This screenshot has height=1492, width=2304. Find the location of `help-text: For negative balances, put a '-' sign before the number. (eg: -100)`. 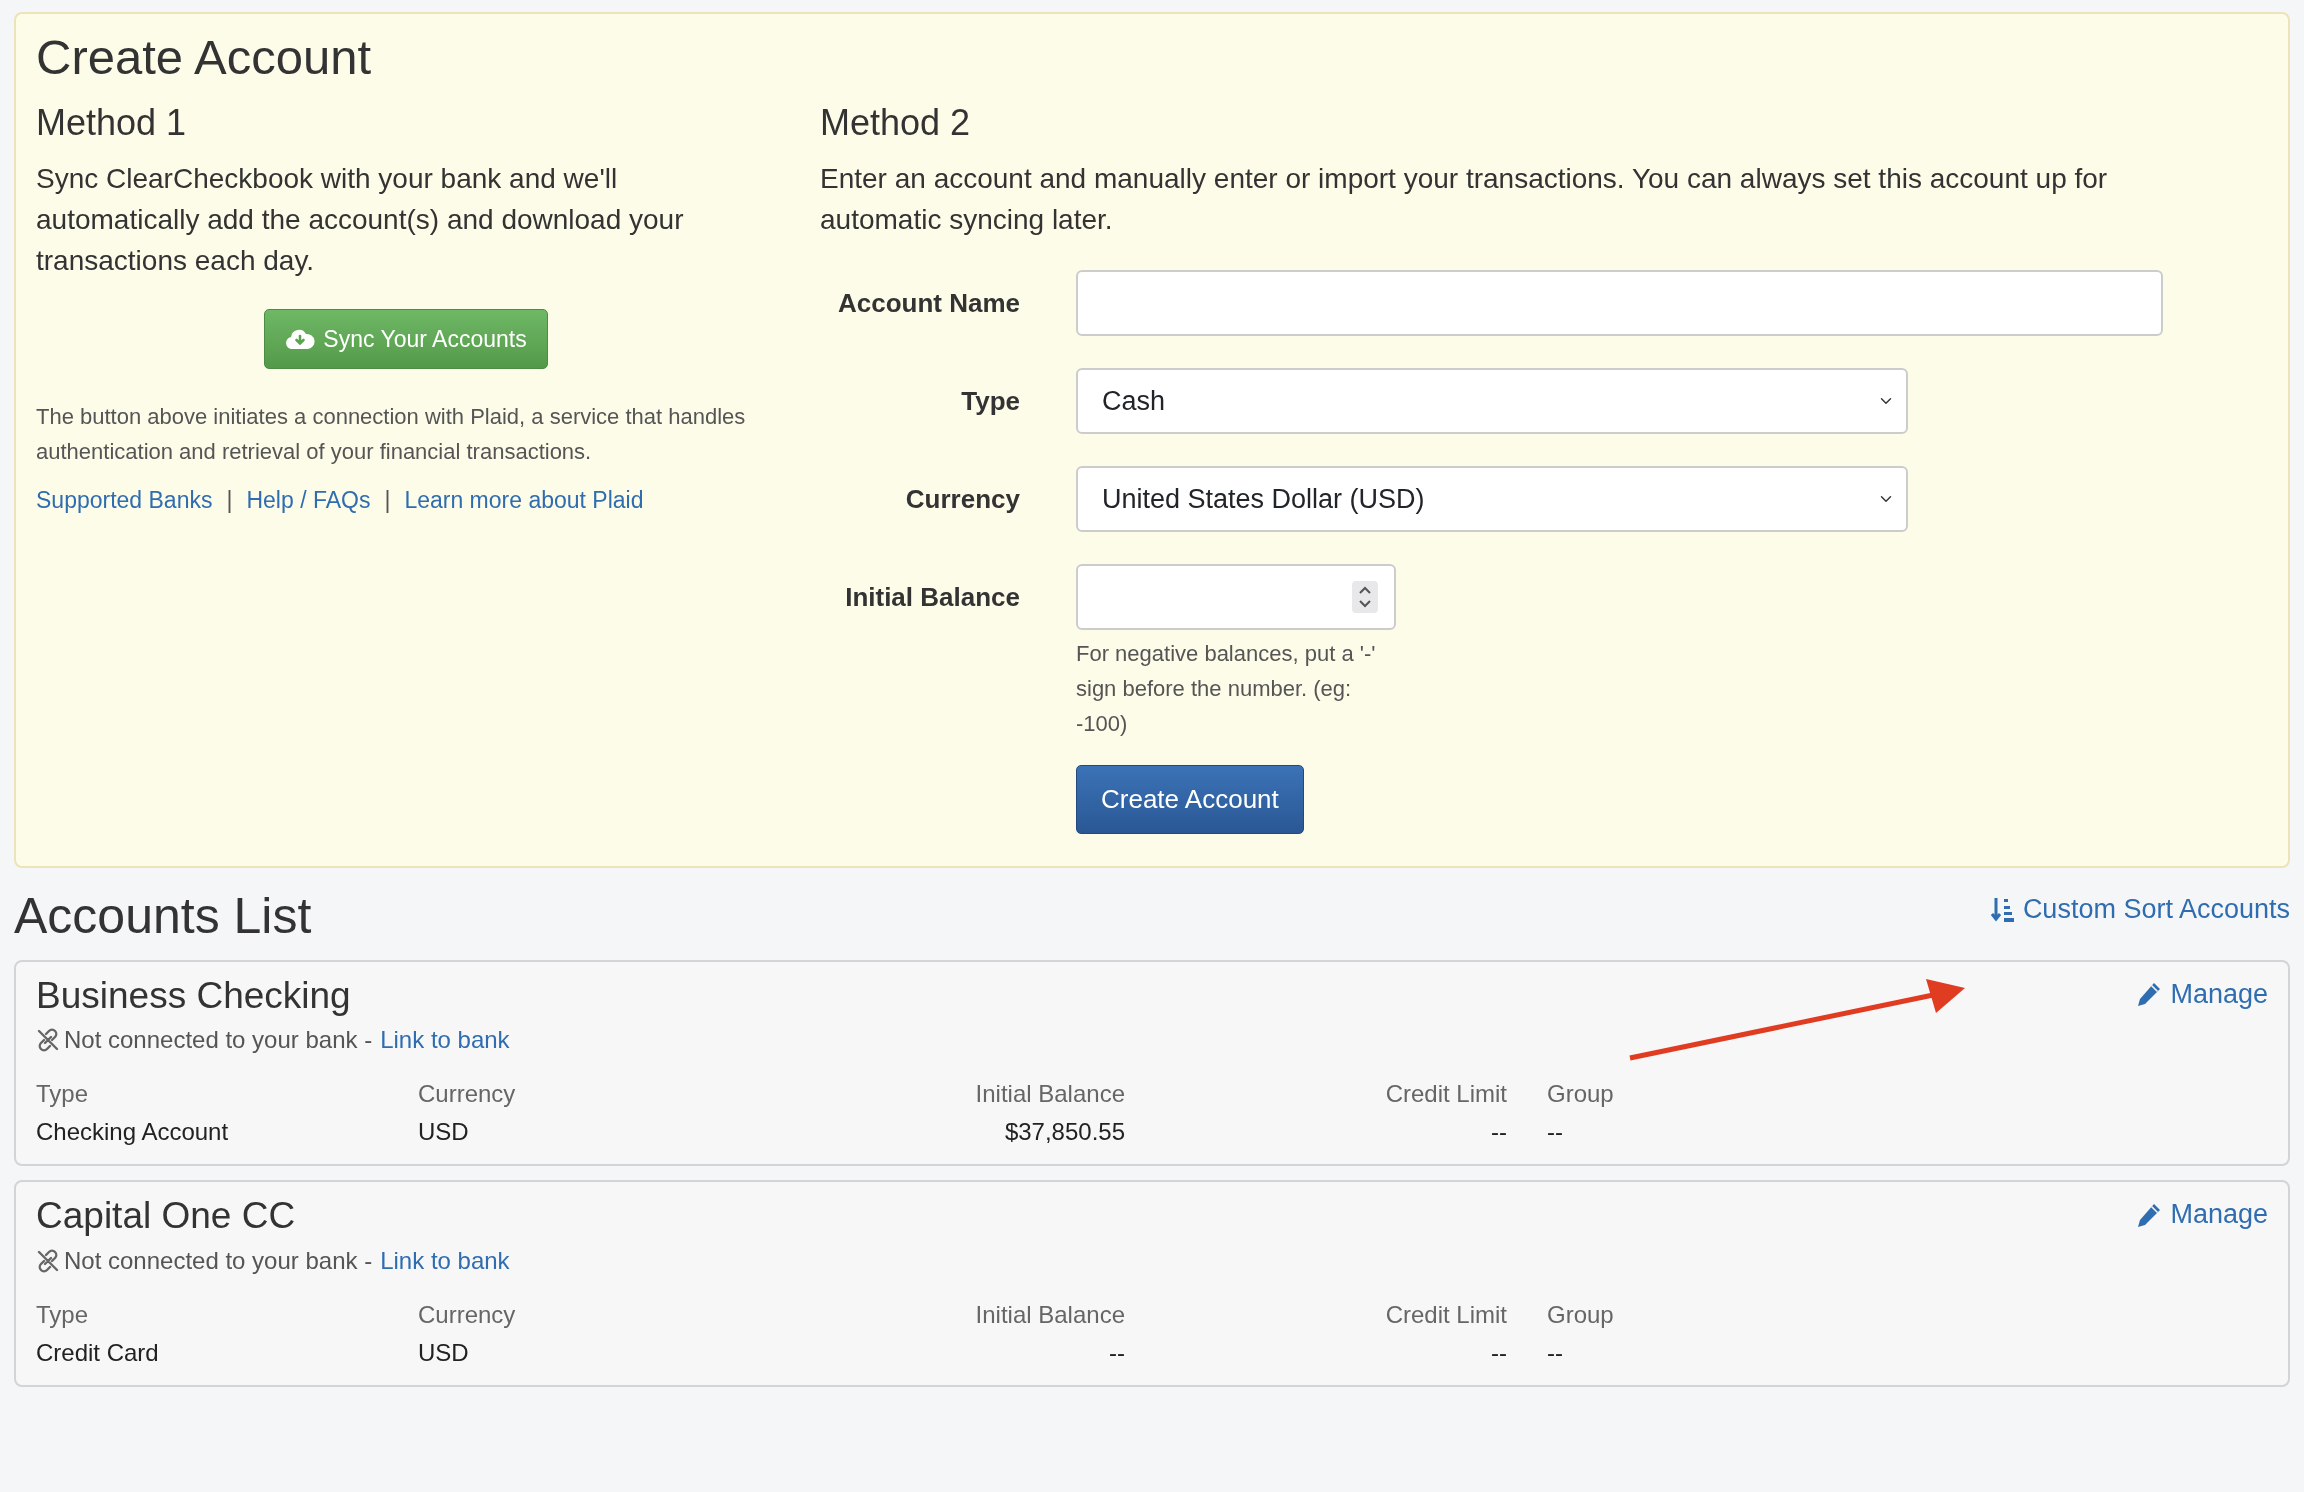

help-text: For negative balances, put a '-' sign before the number. (eg: -100) is located at coordinates (1226, 689).